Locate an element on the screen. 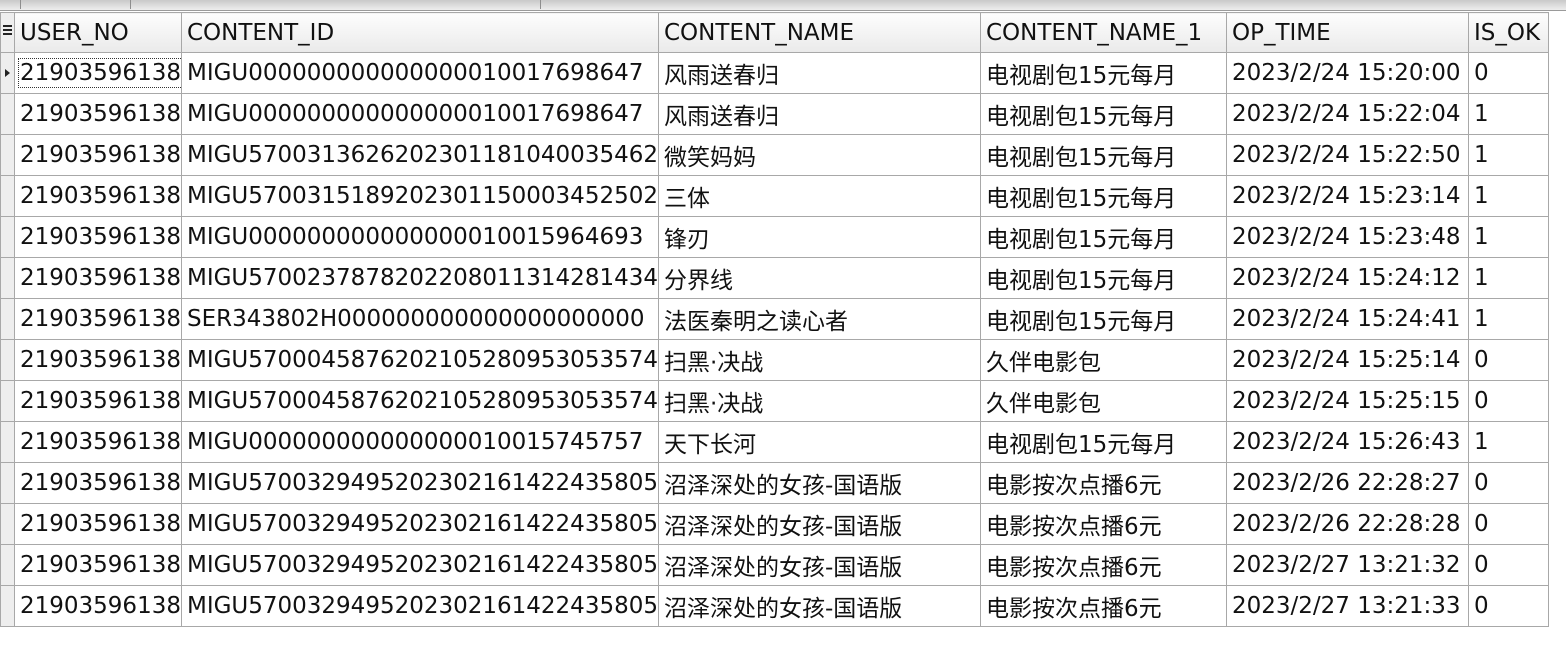  cell-content-name: 法医秦明之读心者 is located at coordinates (819, 319).